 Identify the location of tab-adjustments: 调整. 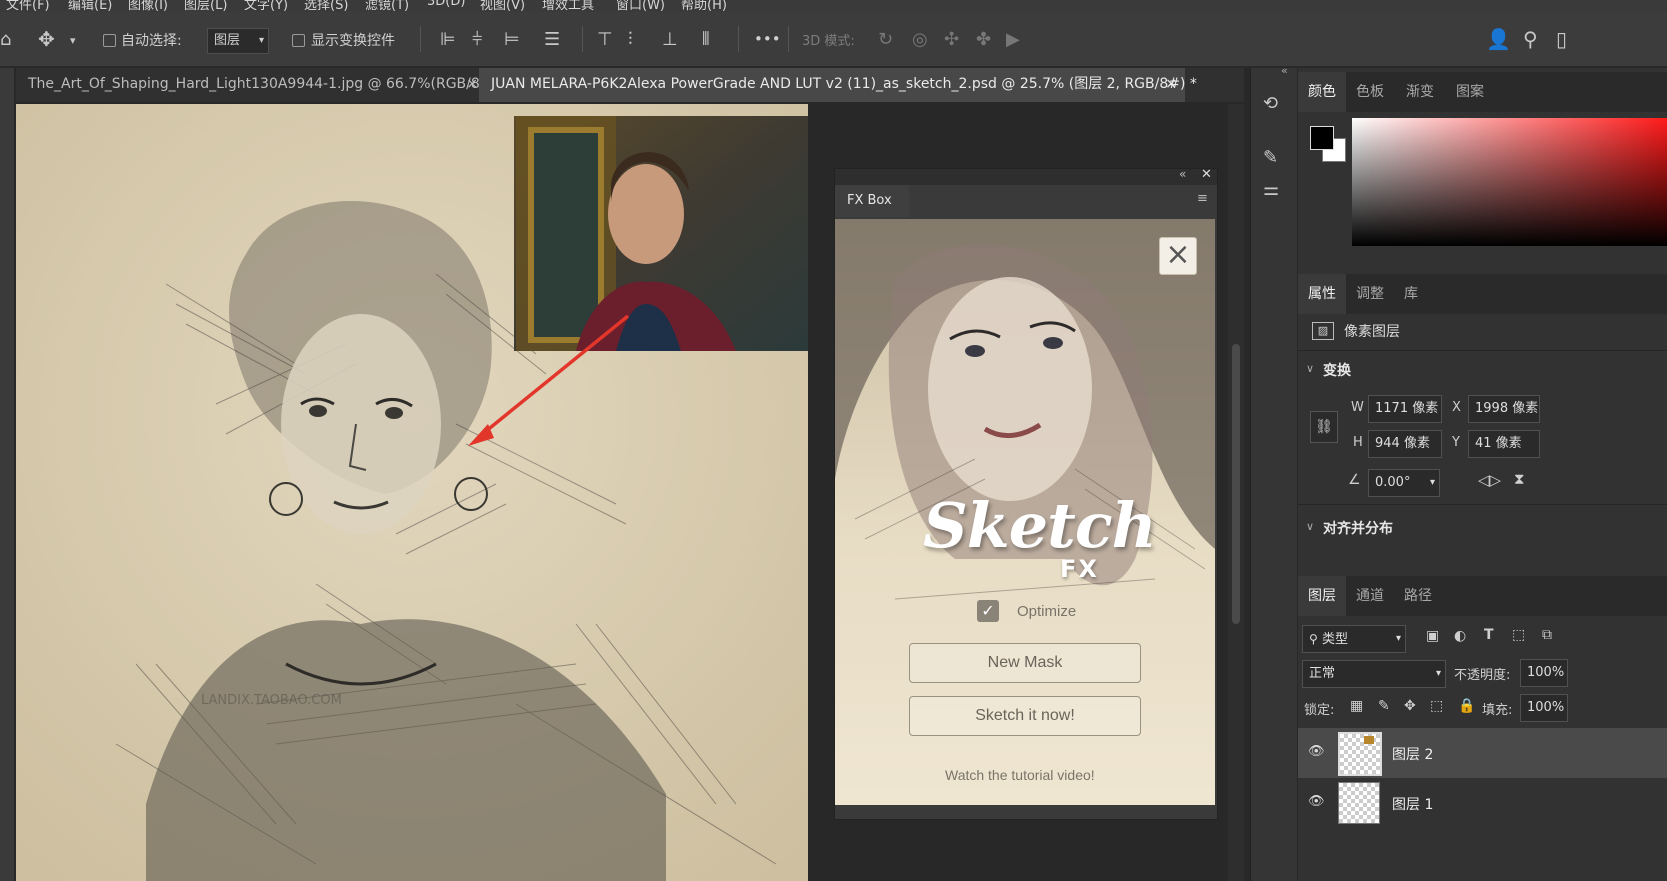
(1370, 294).